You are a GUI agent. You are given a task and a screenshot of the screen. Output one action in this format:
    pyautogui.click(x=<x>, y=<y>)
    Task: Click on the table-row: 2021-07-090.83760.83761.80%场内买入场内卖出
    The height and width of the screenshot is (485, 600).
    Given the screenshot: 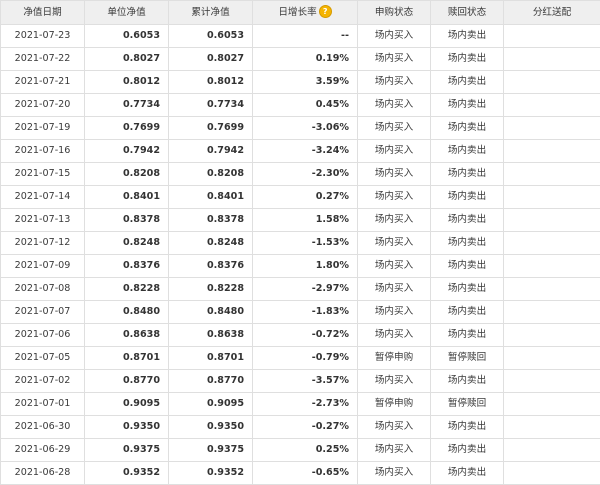 What is the action you would take?
    pyautogui.click(x=300, y=266)
    